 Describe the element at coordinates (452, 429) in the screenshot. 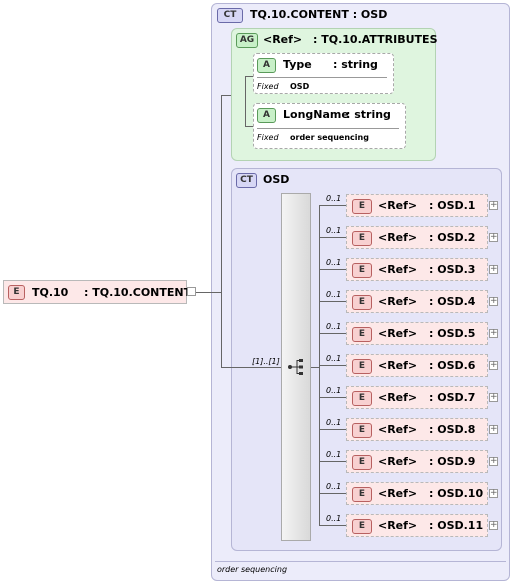

I see `element-type: : OSD.8` at that location.